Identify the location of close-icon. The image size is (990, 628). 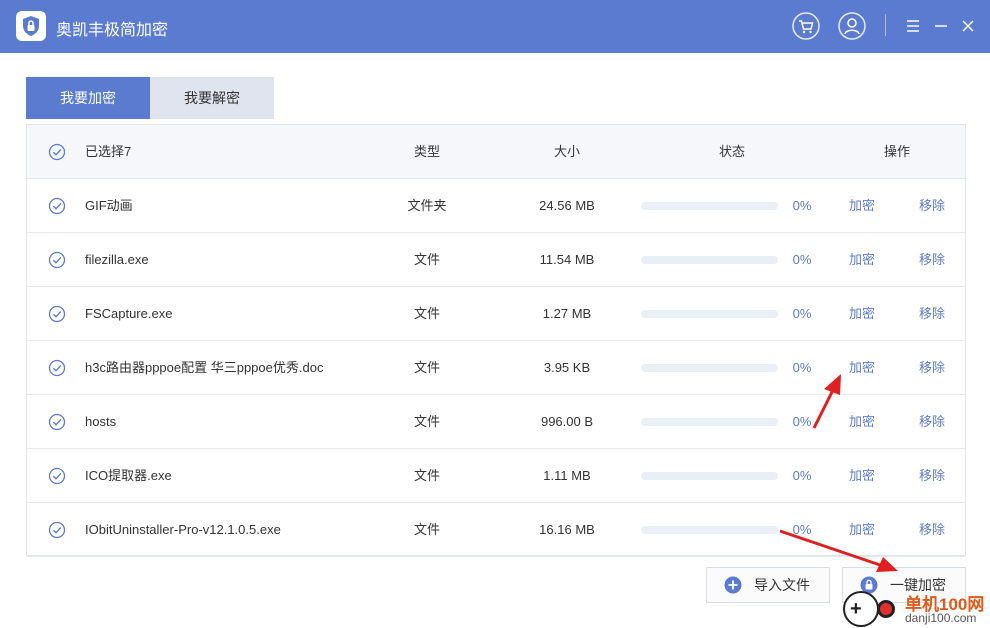
(968, 26).